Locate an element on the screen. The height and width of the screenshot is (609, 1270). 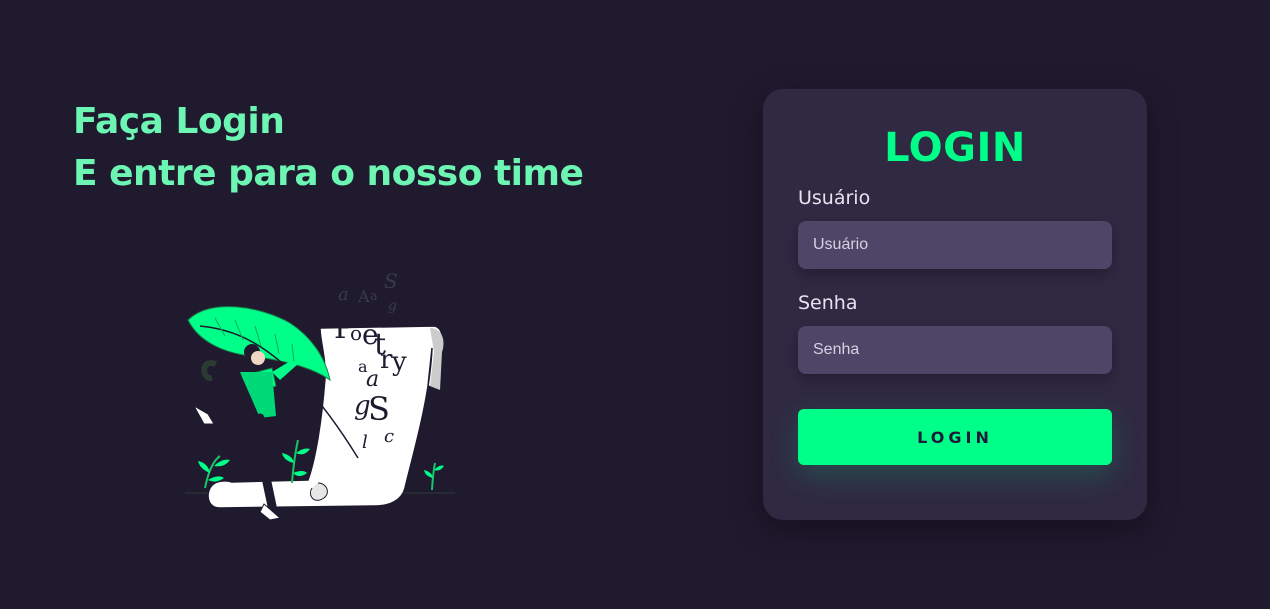
poetry-feather-illustration: a A a S g P o e t r y a a g S c l is located at coordinates (320, 395).